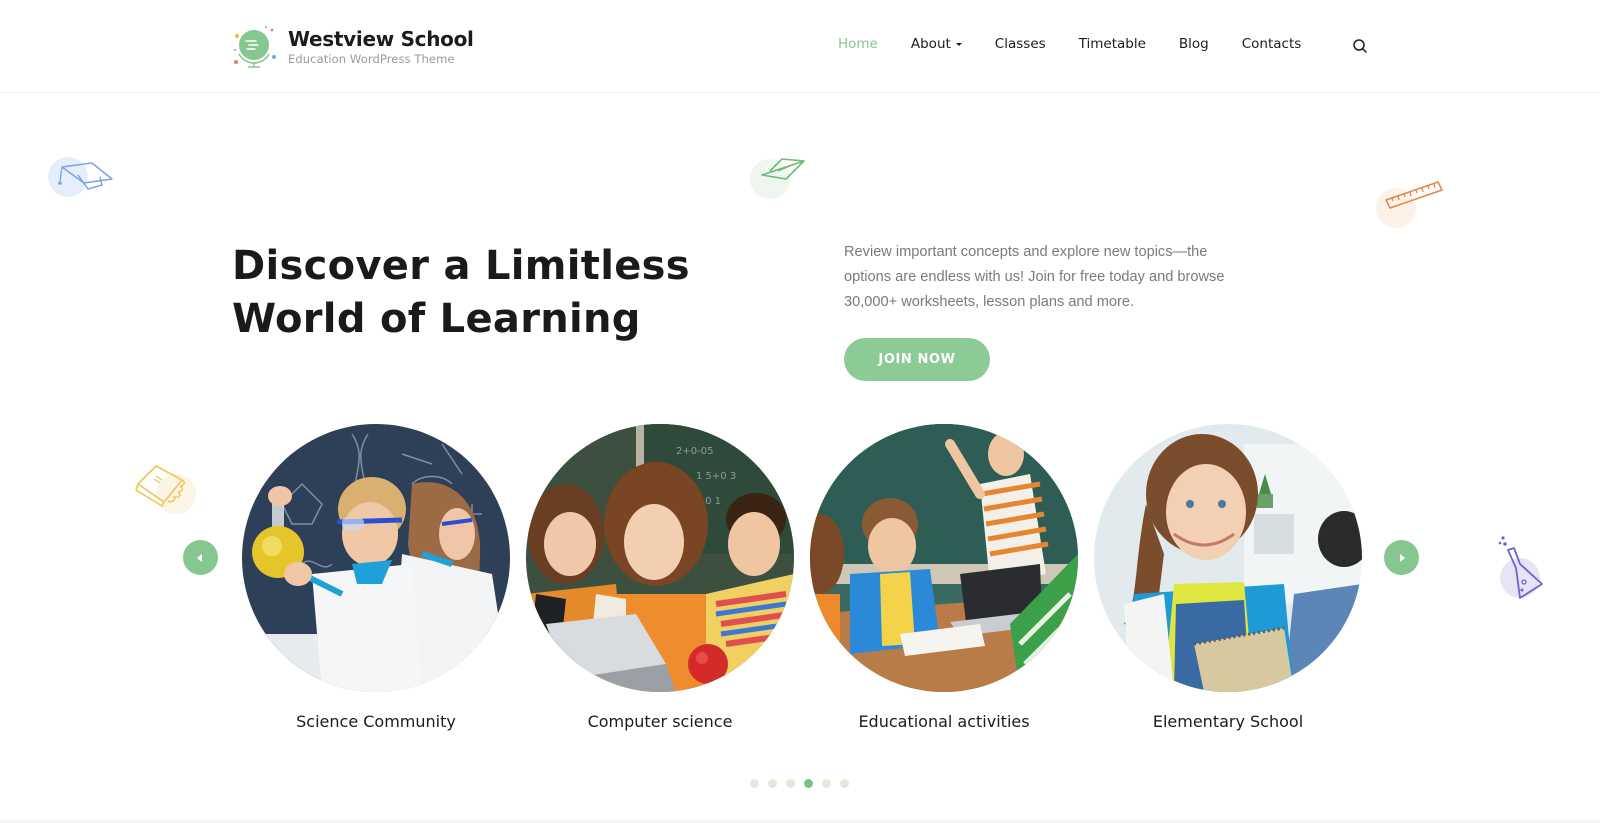 The image size is (1600, 823). What do you see at coordinates (716, 476) in the screenshot?
I see `svg-text: 1 5+0 3` at bounding box center [716, 476].